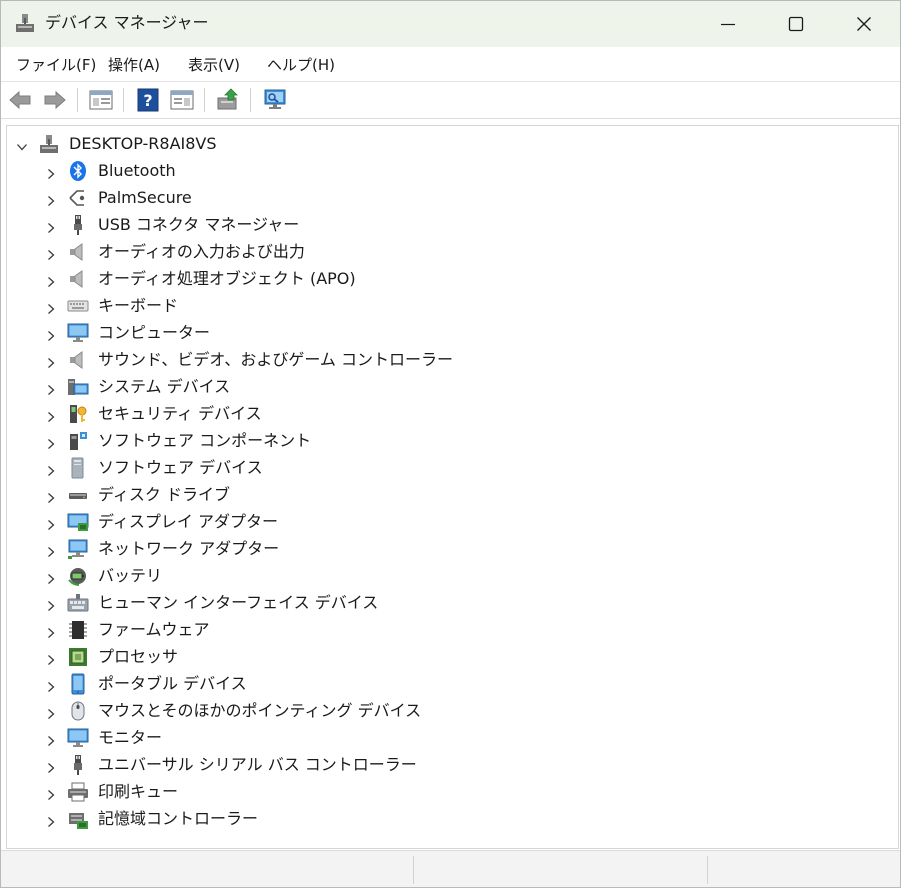 Image resolution: width=901 pixels, height=888 pixels. Describe the element at coordinates (78, 495) in the screenshot. I see `disk-drive-icon` at that location.